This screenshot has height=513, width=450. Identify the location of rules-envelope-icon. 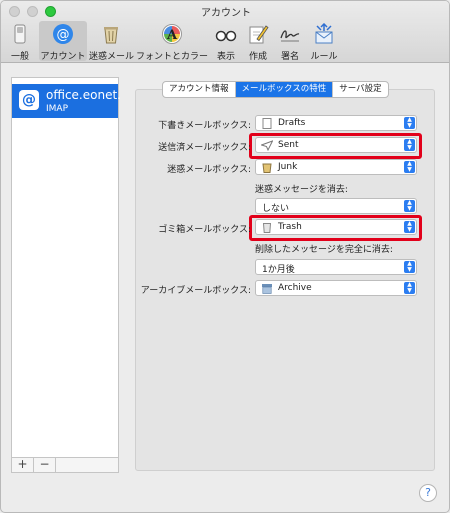
(324, 33).